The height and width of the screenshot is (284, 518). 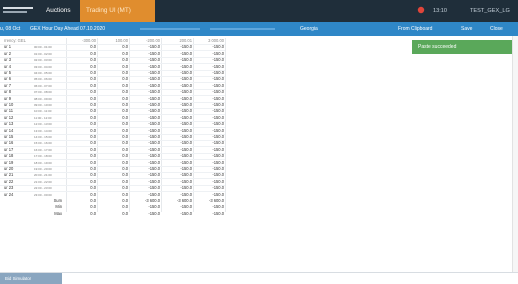 What do you see at coordinates (462, 47) in the screenshot?
I see `toast-notification: Paste succeeded` at bounding box center [462, 47].